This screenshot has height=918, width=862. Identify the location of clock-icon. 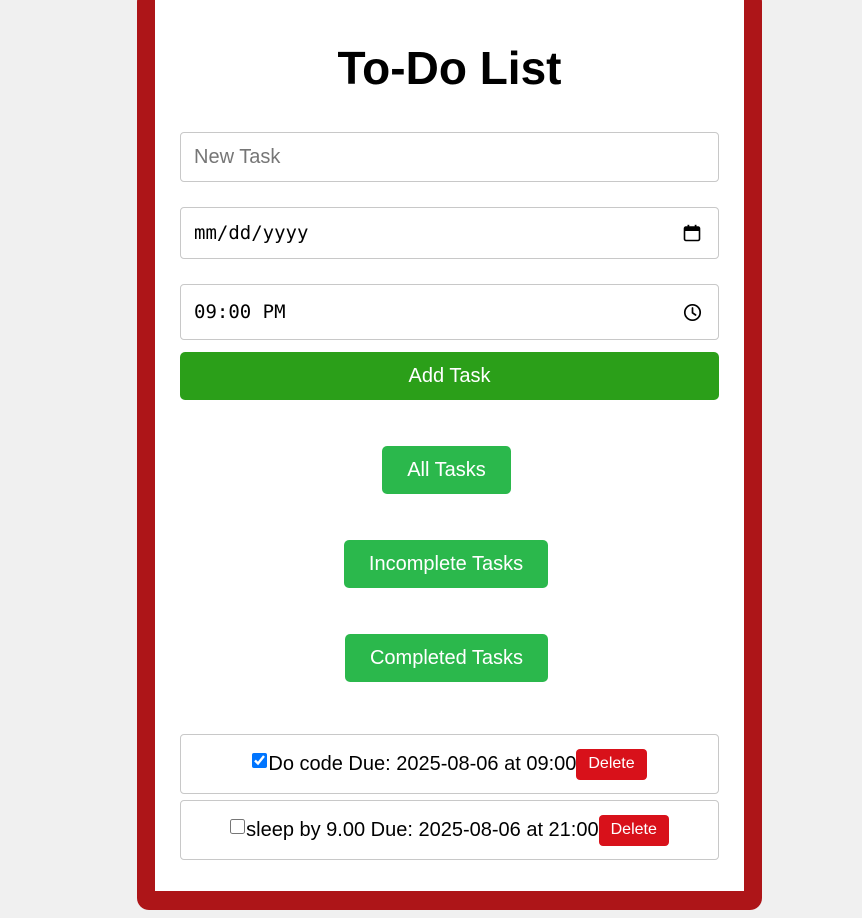
(692, 312).